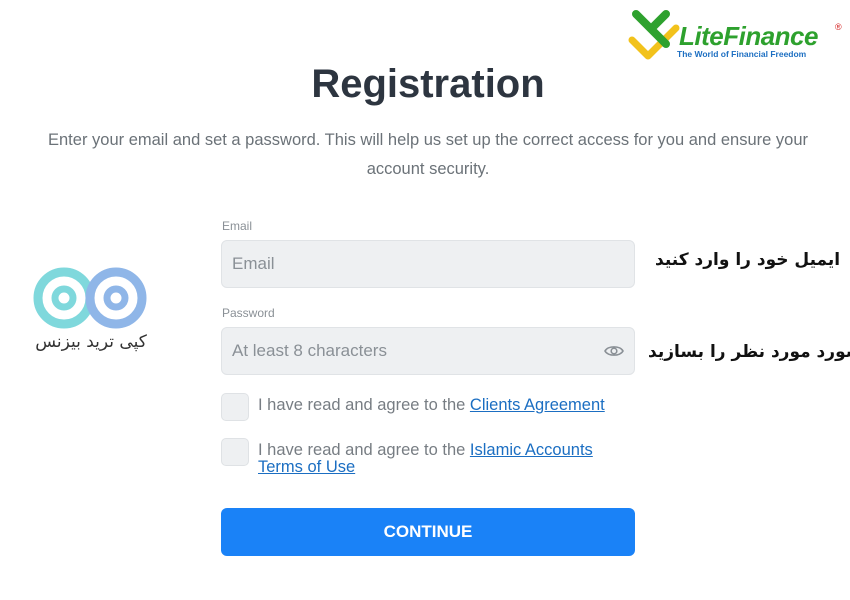  I want to click on password-field-wrapper, so click(428, 351).